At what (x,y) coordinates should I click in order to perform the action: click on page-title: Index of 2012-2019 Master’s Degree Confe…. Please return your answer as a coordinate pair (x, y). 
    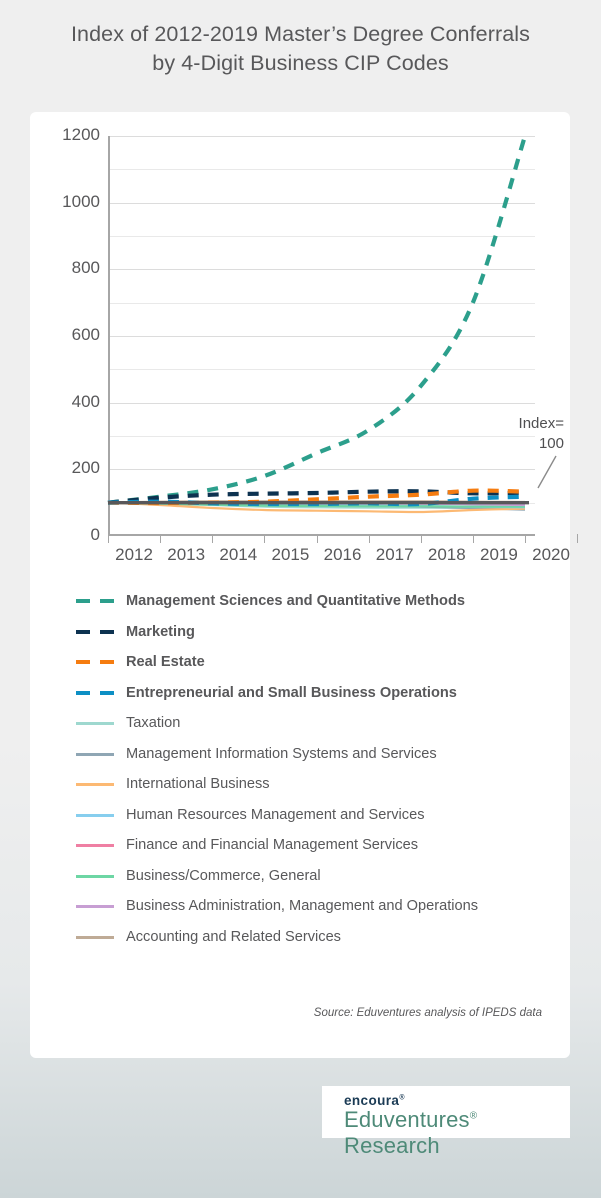
    Looking at the image, I should click on (300, 49).